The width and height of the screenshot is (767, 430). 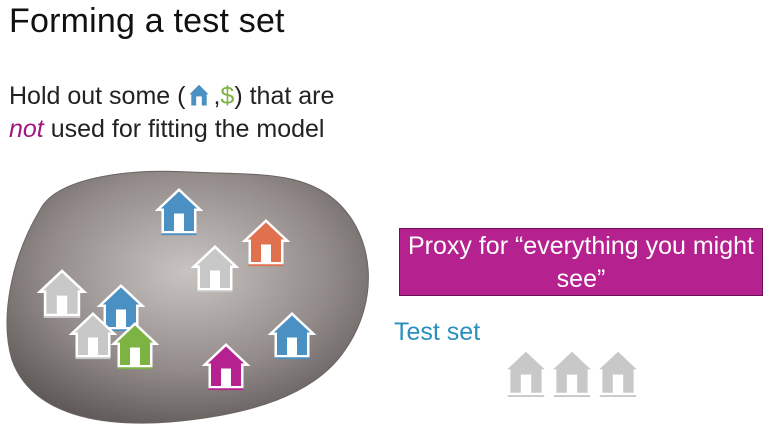 I want to click on dollar-sign: $, so click(x=227, y=96).